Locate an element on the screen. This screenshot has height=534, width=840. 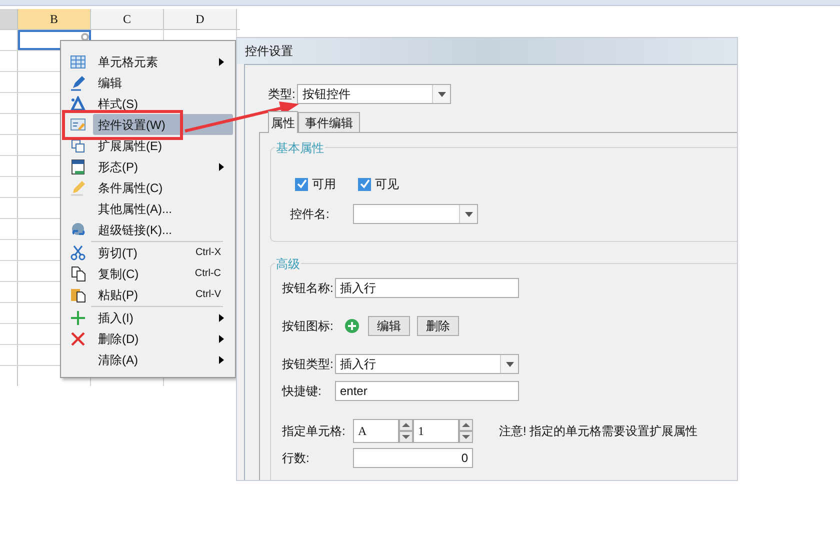
column-header: C is located at coordinates (127, 19).